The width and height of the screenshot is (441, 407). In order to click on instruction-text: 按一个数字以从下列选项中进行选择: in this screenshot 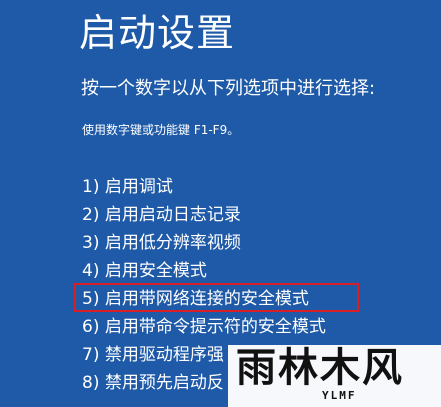, I will do `click(228, 88)`.